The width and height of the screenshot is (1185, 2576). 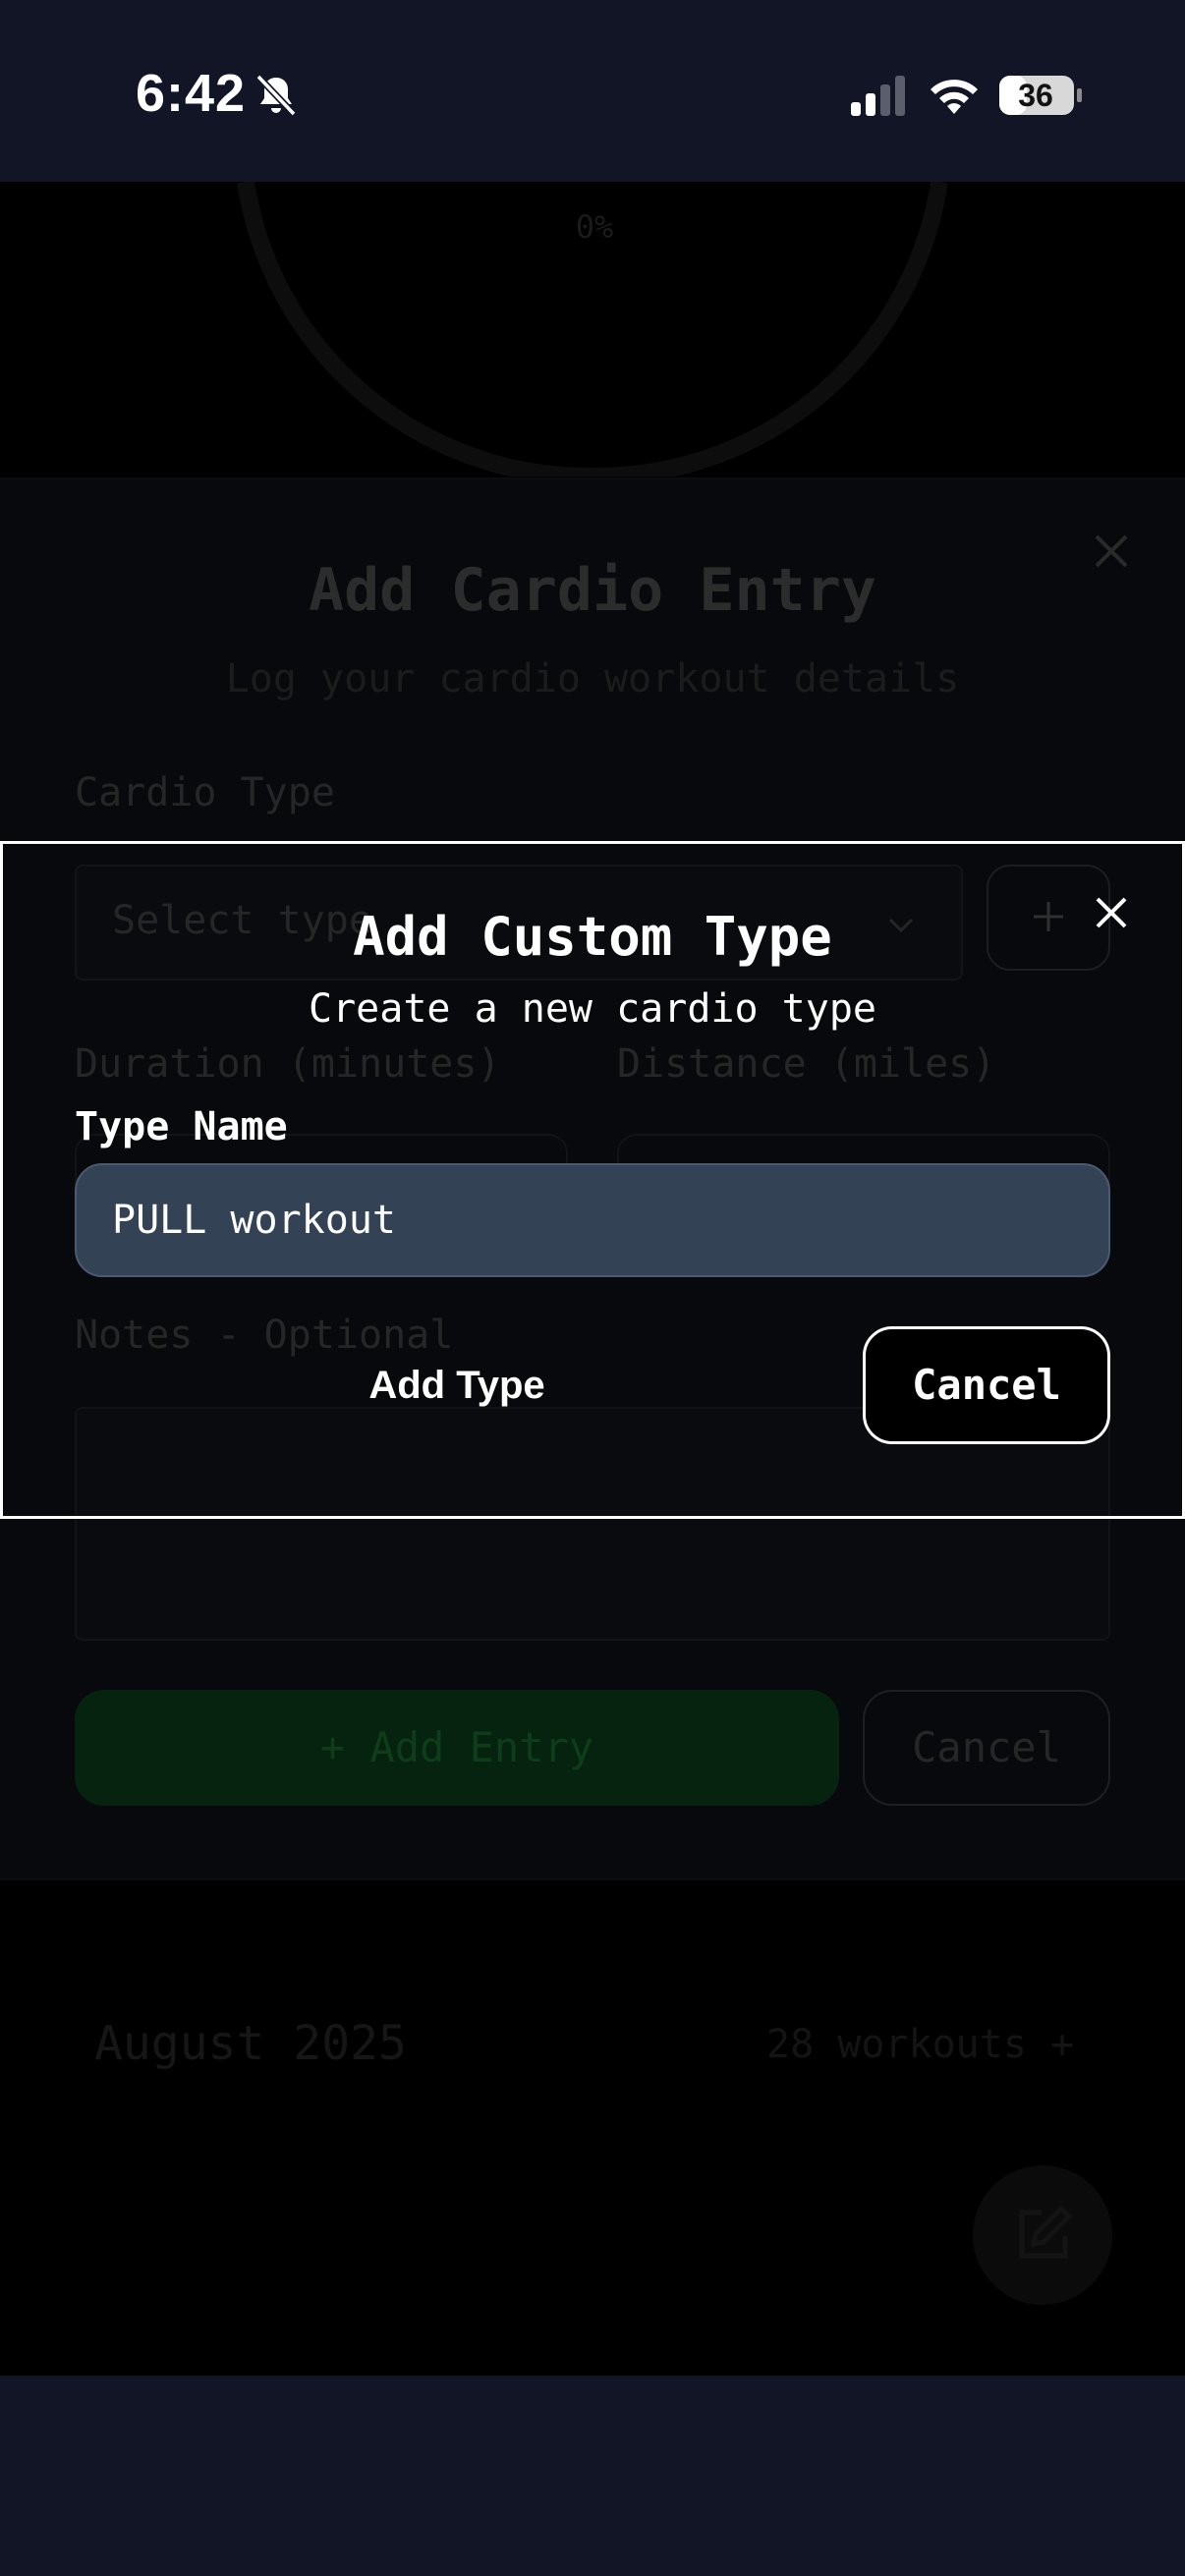 What do you see at coordinates (1035, 95) in the screenshot?
I see `battery-level: 36` at bounding box center [1035, 95].